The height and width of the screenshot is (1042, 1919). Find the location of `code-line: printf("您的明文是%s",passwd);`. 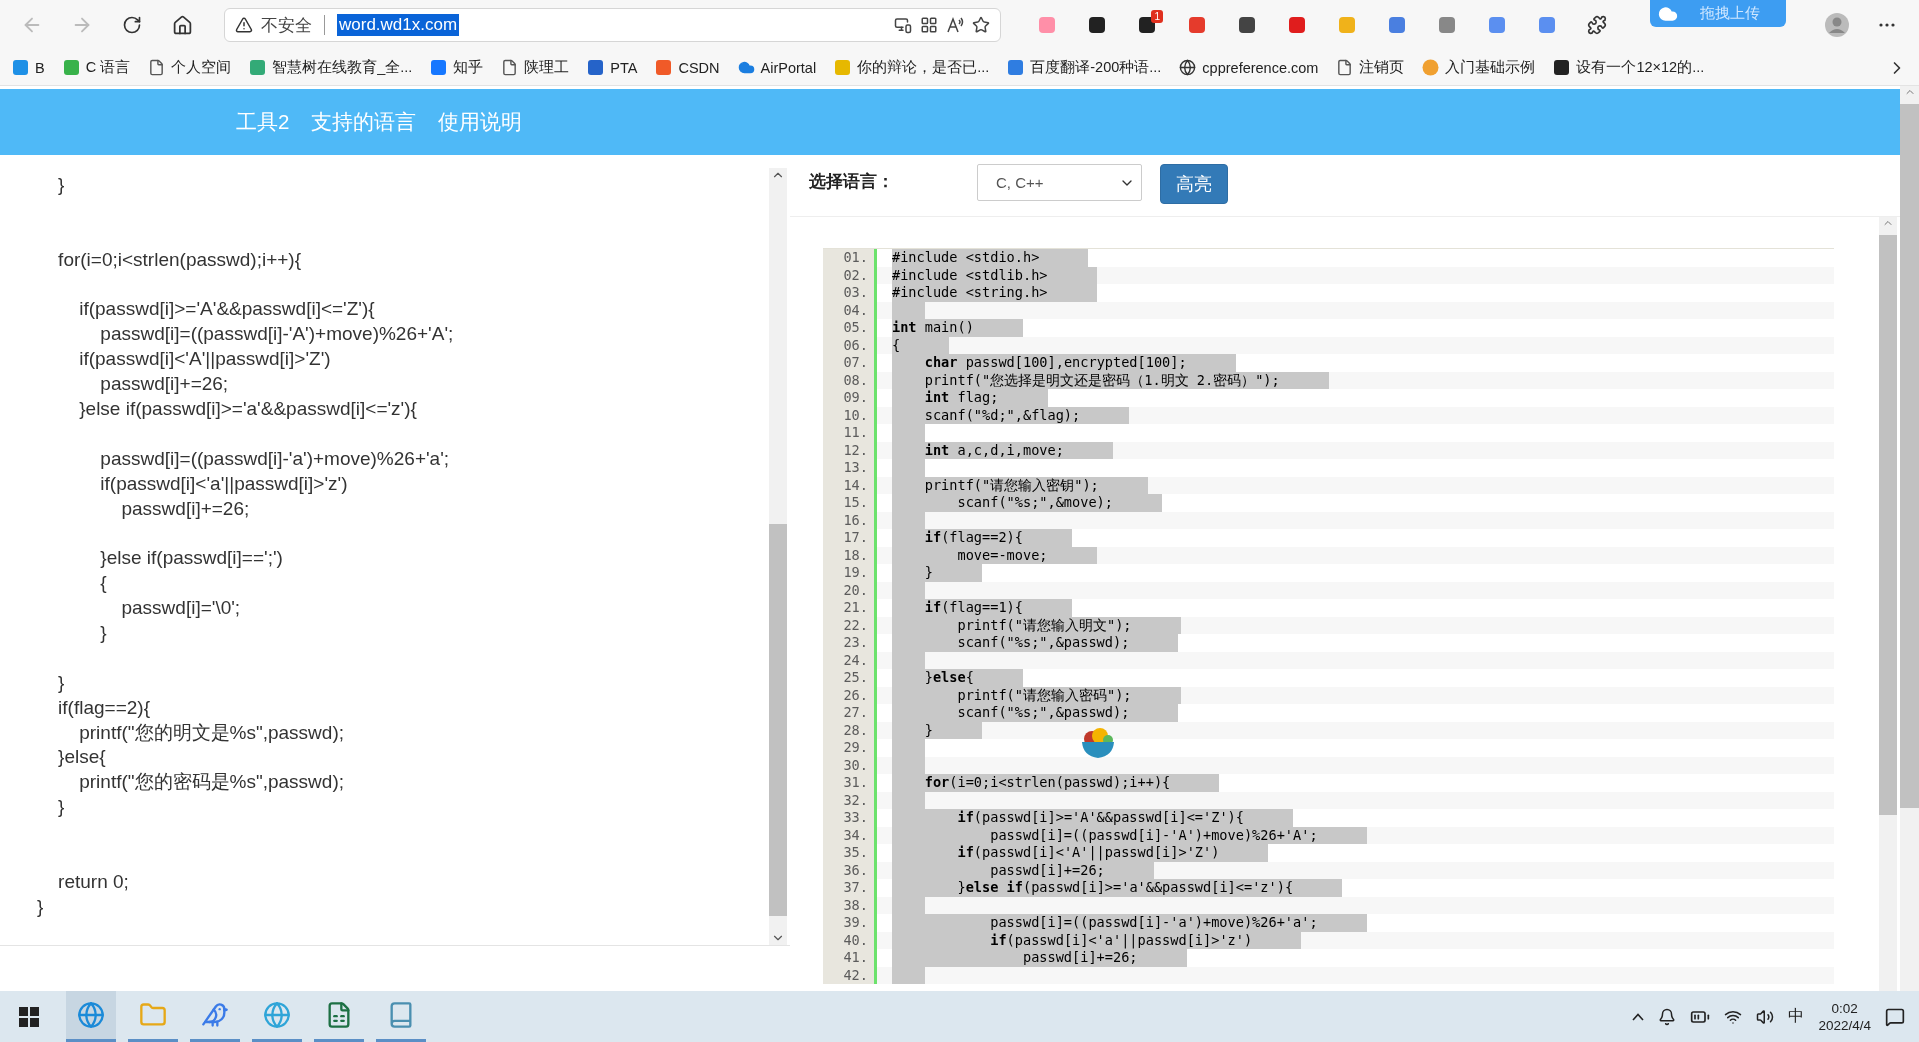

code-line: printf("您的明文是%s",passwd); is located at coordinates (211, 732).